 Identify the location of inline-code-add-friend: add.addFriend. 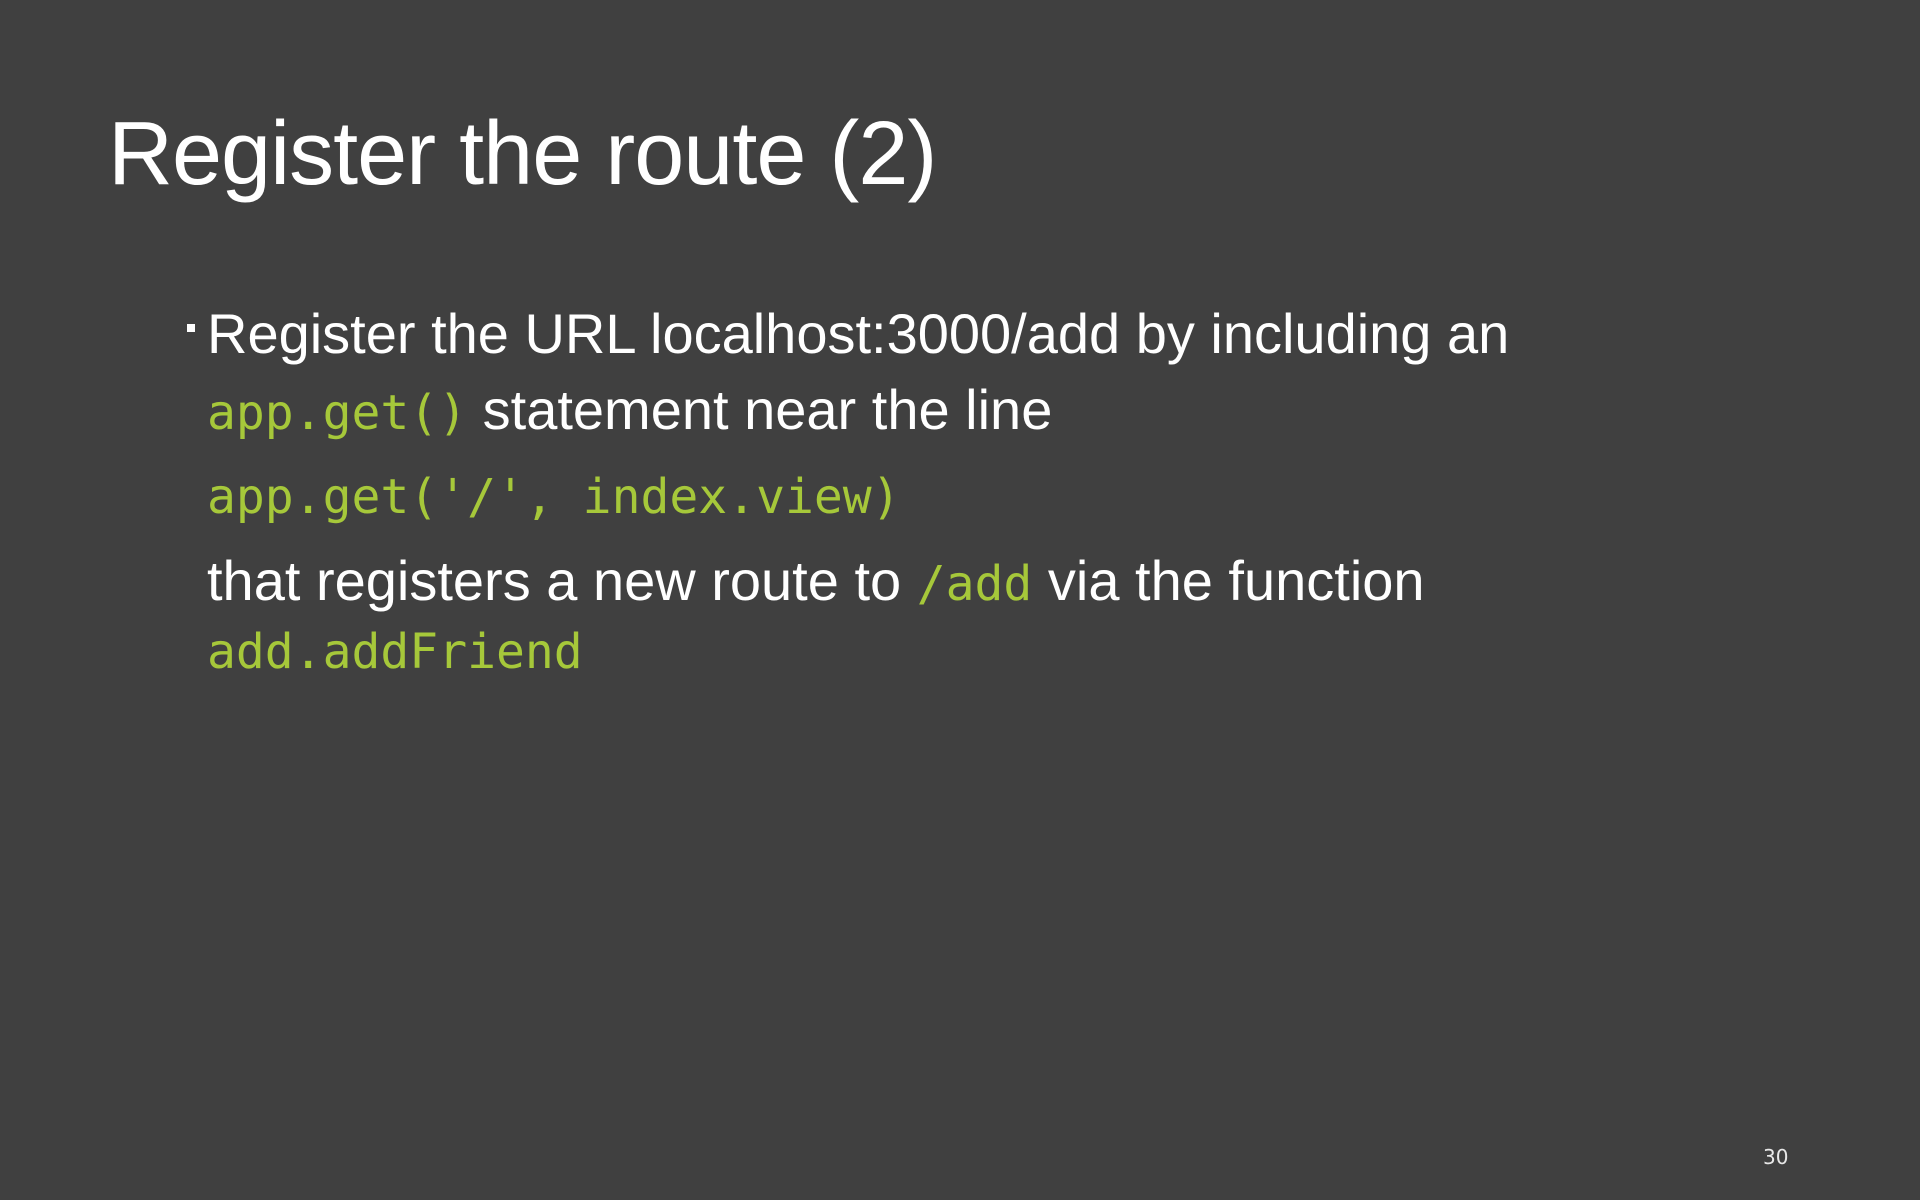
(395, 652).